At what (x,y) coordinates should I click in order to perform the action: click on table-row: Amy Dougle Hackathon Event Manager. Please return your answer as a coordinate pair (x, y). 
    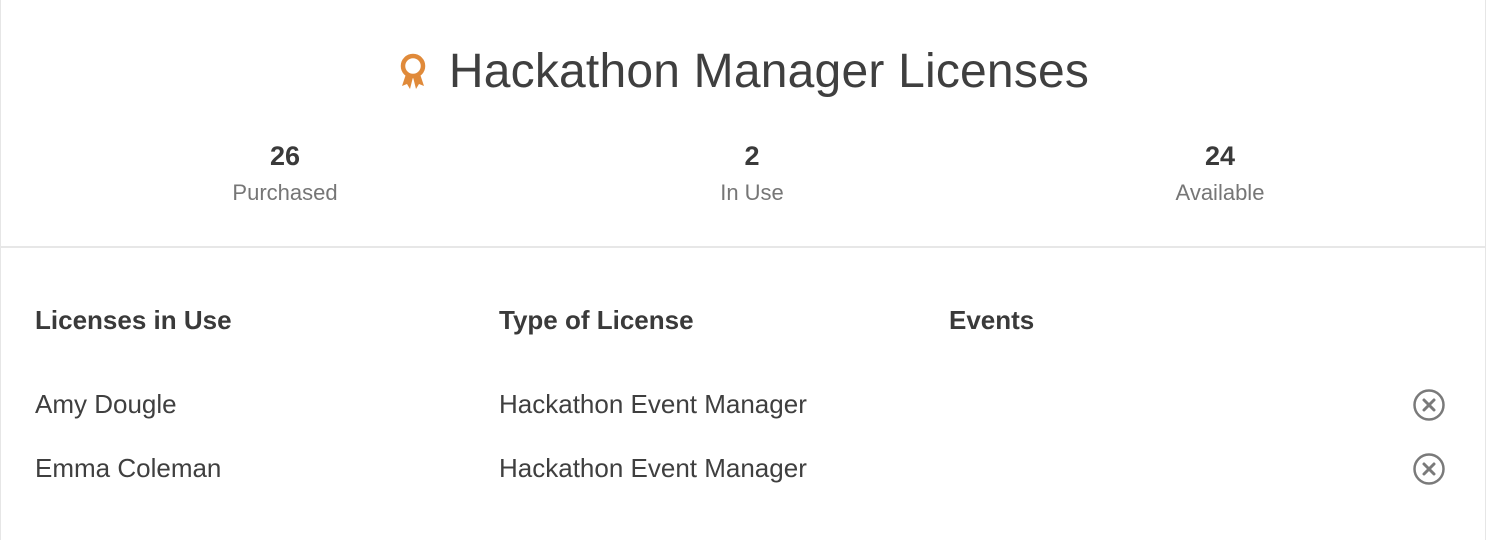
    Looking at the image, I should click on (743, 404).